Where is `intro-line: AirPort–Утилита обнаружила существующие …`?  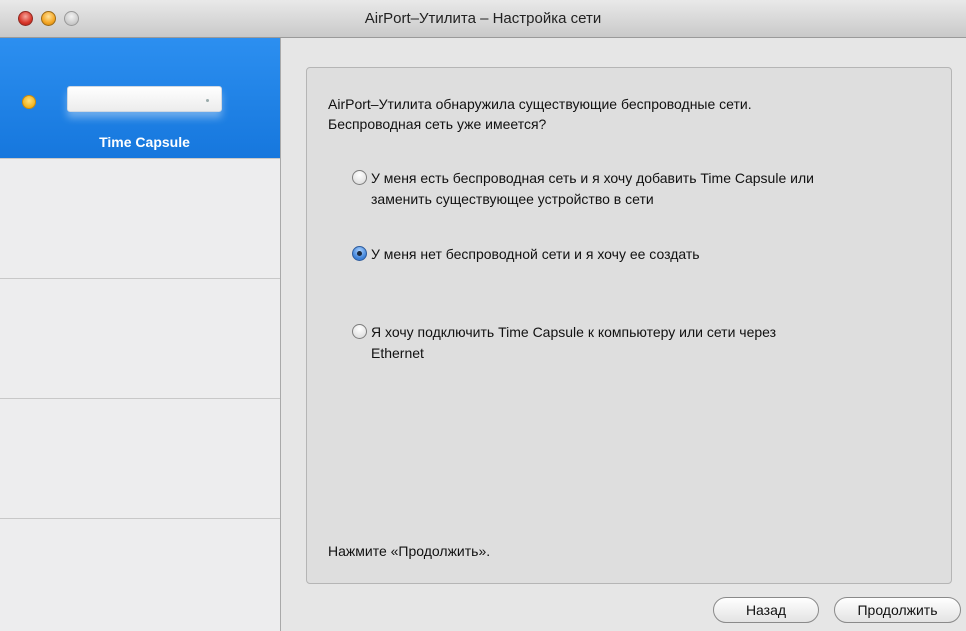
intro-line: AirPort–Утилита обнаружила существующие … is located at coordinates (540, 104).